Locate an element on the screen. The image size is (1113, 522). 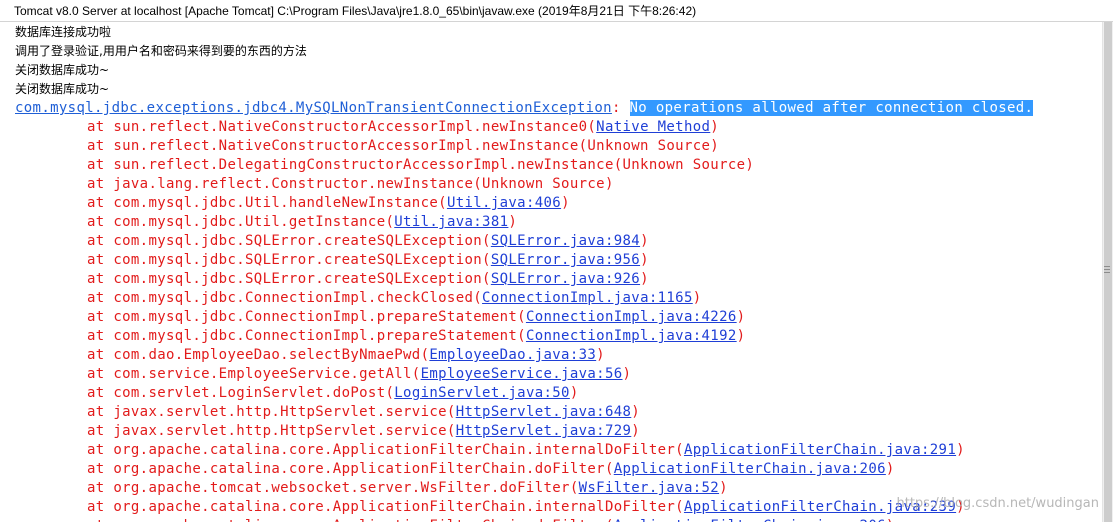
stack-frame-source-link: SQLError.java:926 is located at coordinates (565, 279).